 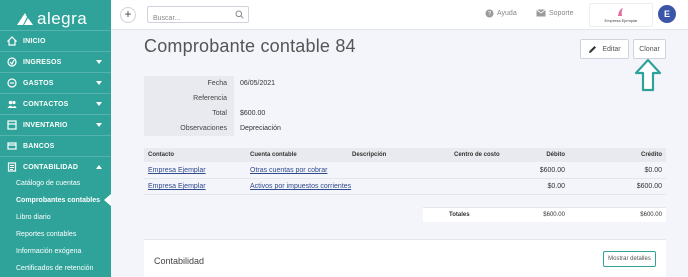 What do you see at coordinates (107, 200) in the screenshot?
I see `active-indicator` at bounding box center [107, 200].